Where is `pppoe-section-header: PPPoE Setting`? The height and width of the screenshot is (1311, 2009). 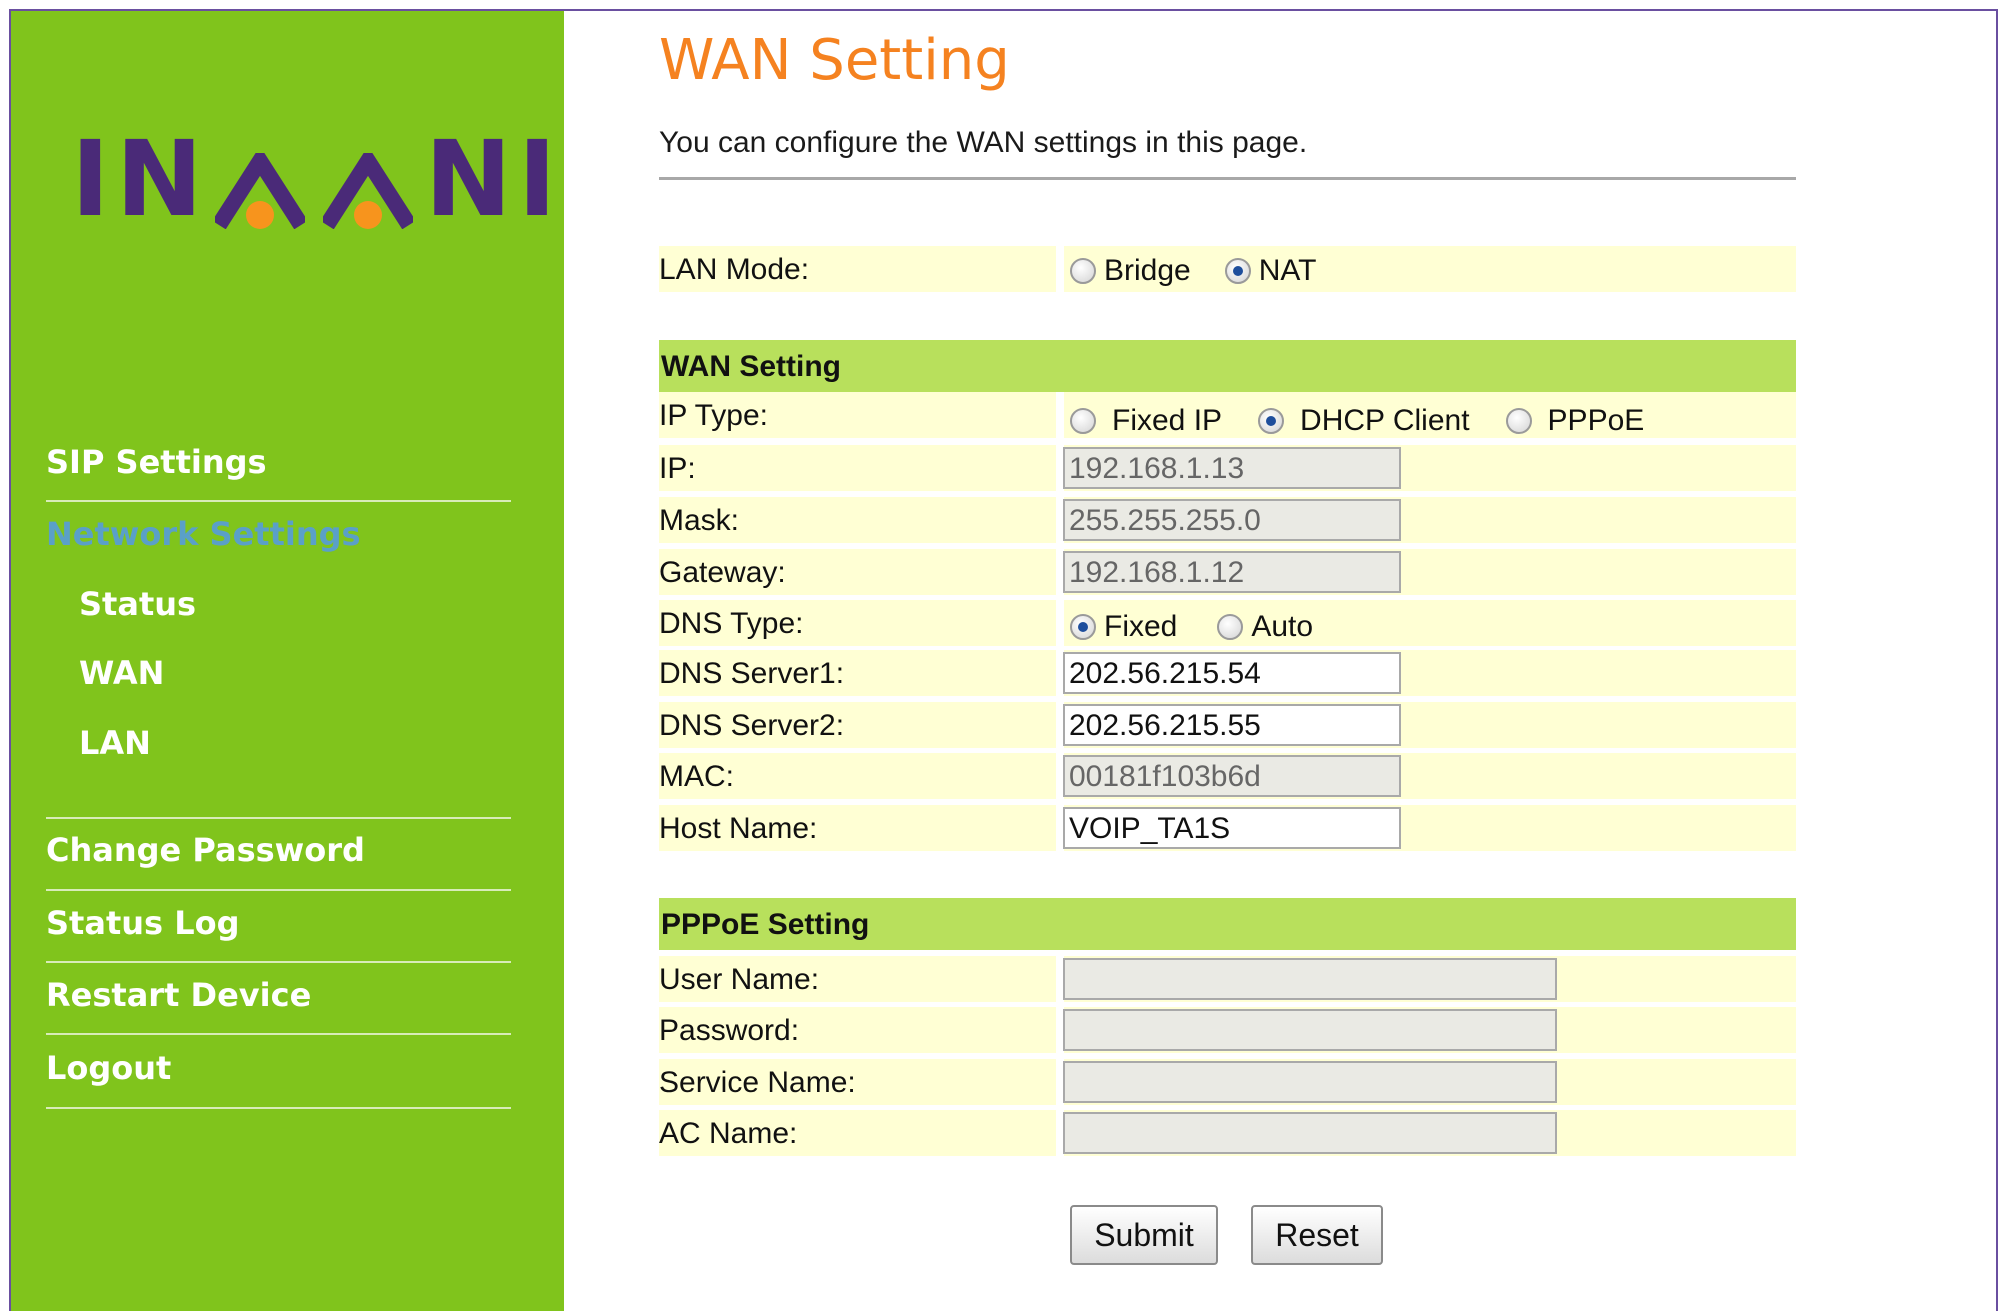 pppoe-section-header: PPPoE Setting is located at coordinates (1227, 924).